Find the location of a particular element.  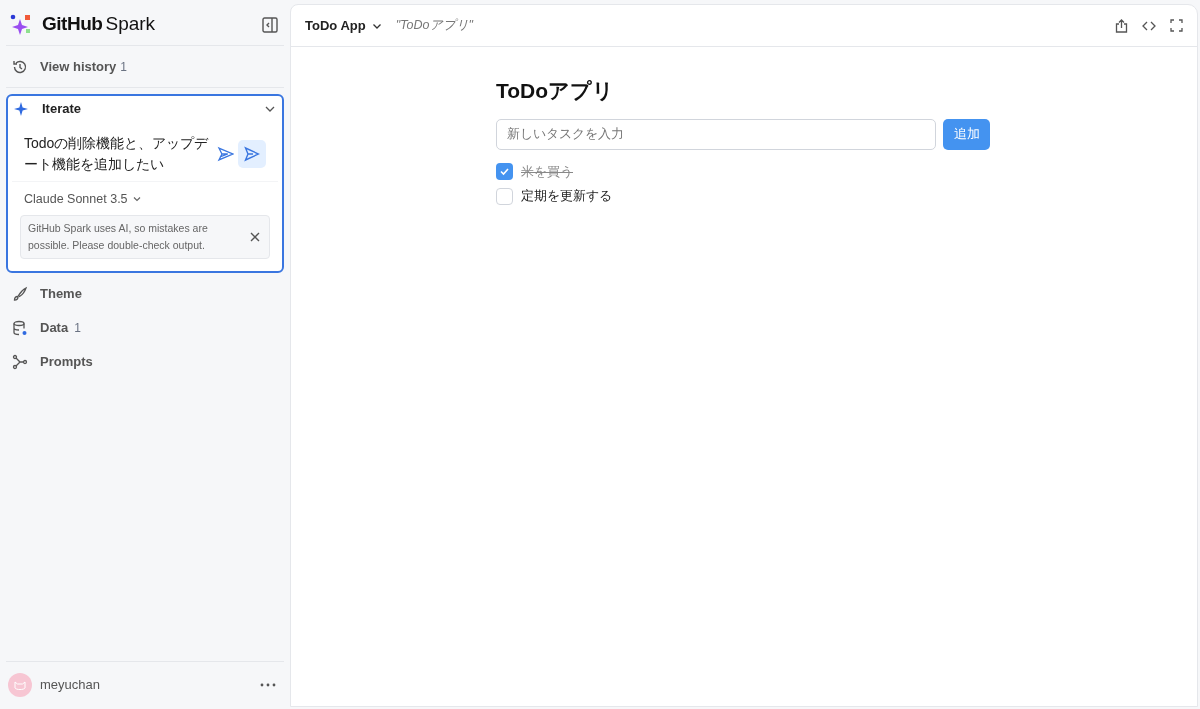

send-icon is located at coordinates (252, 154).